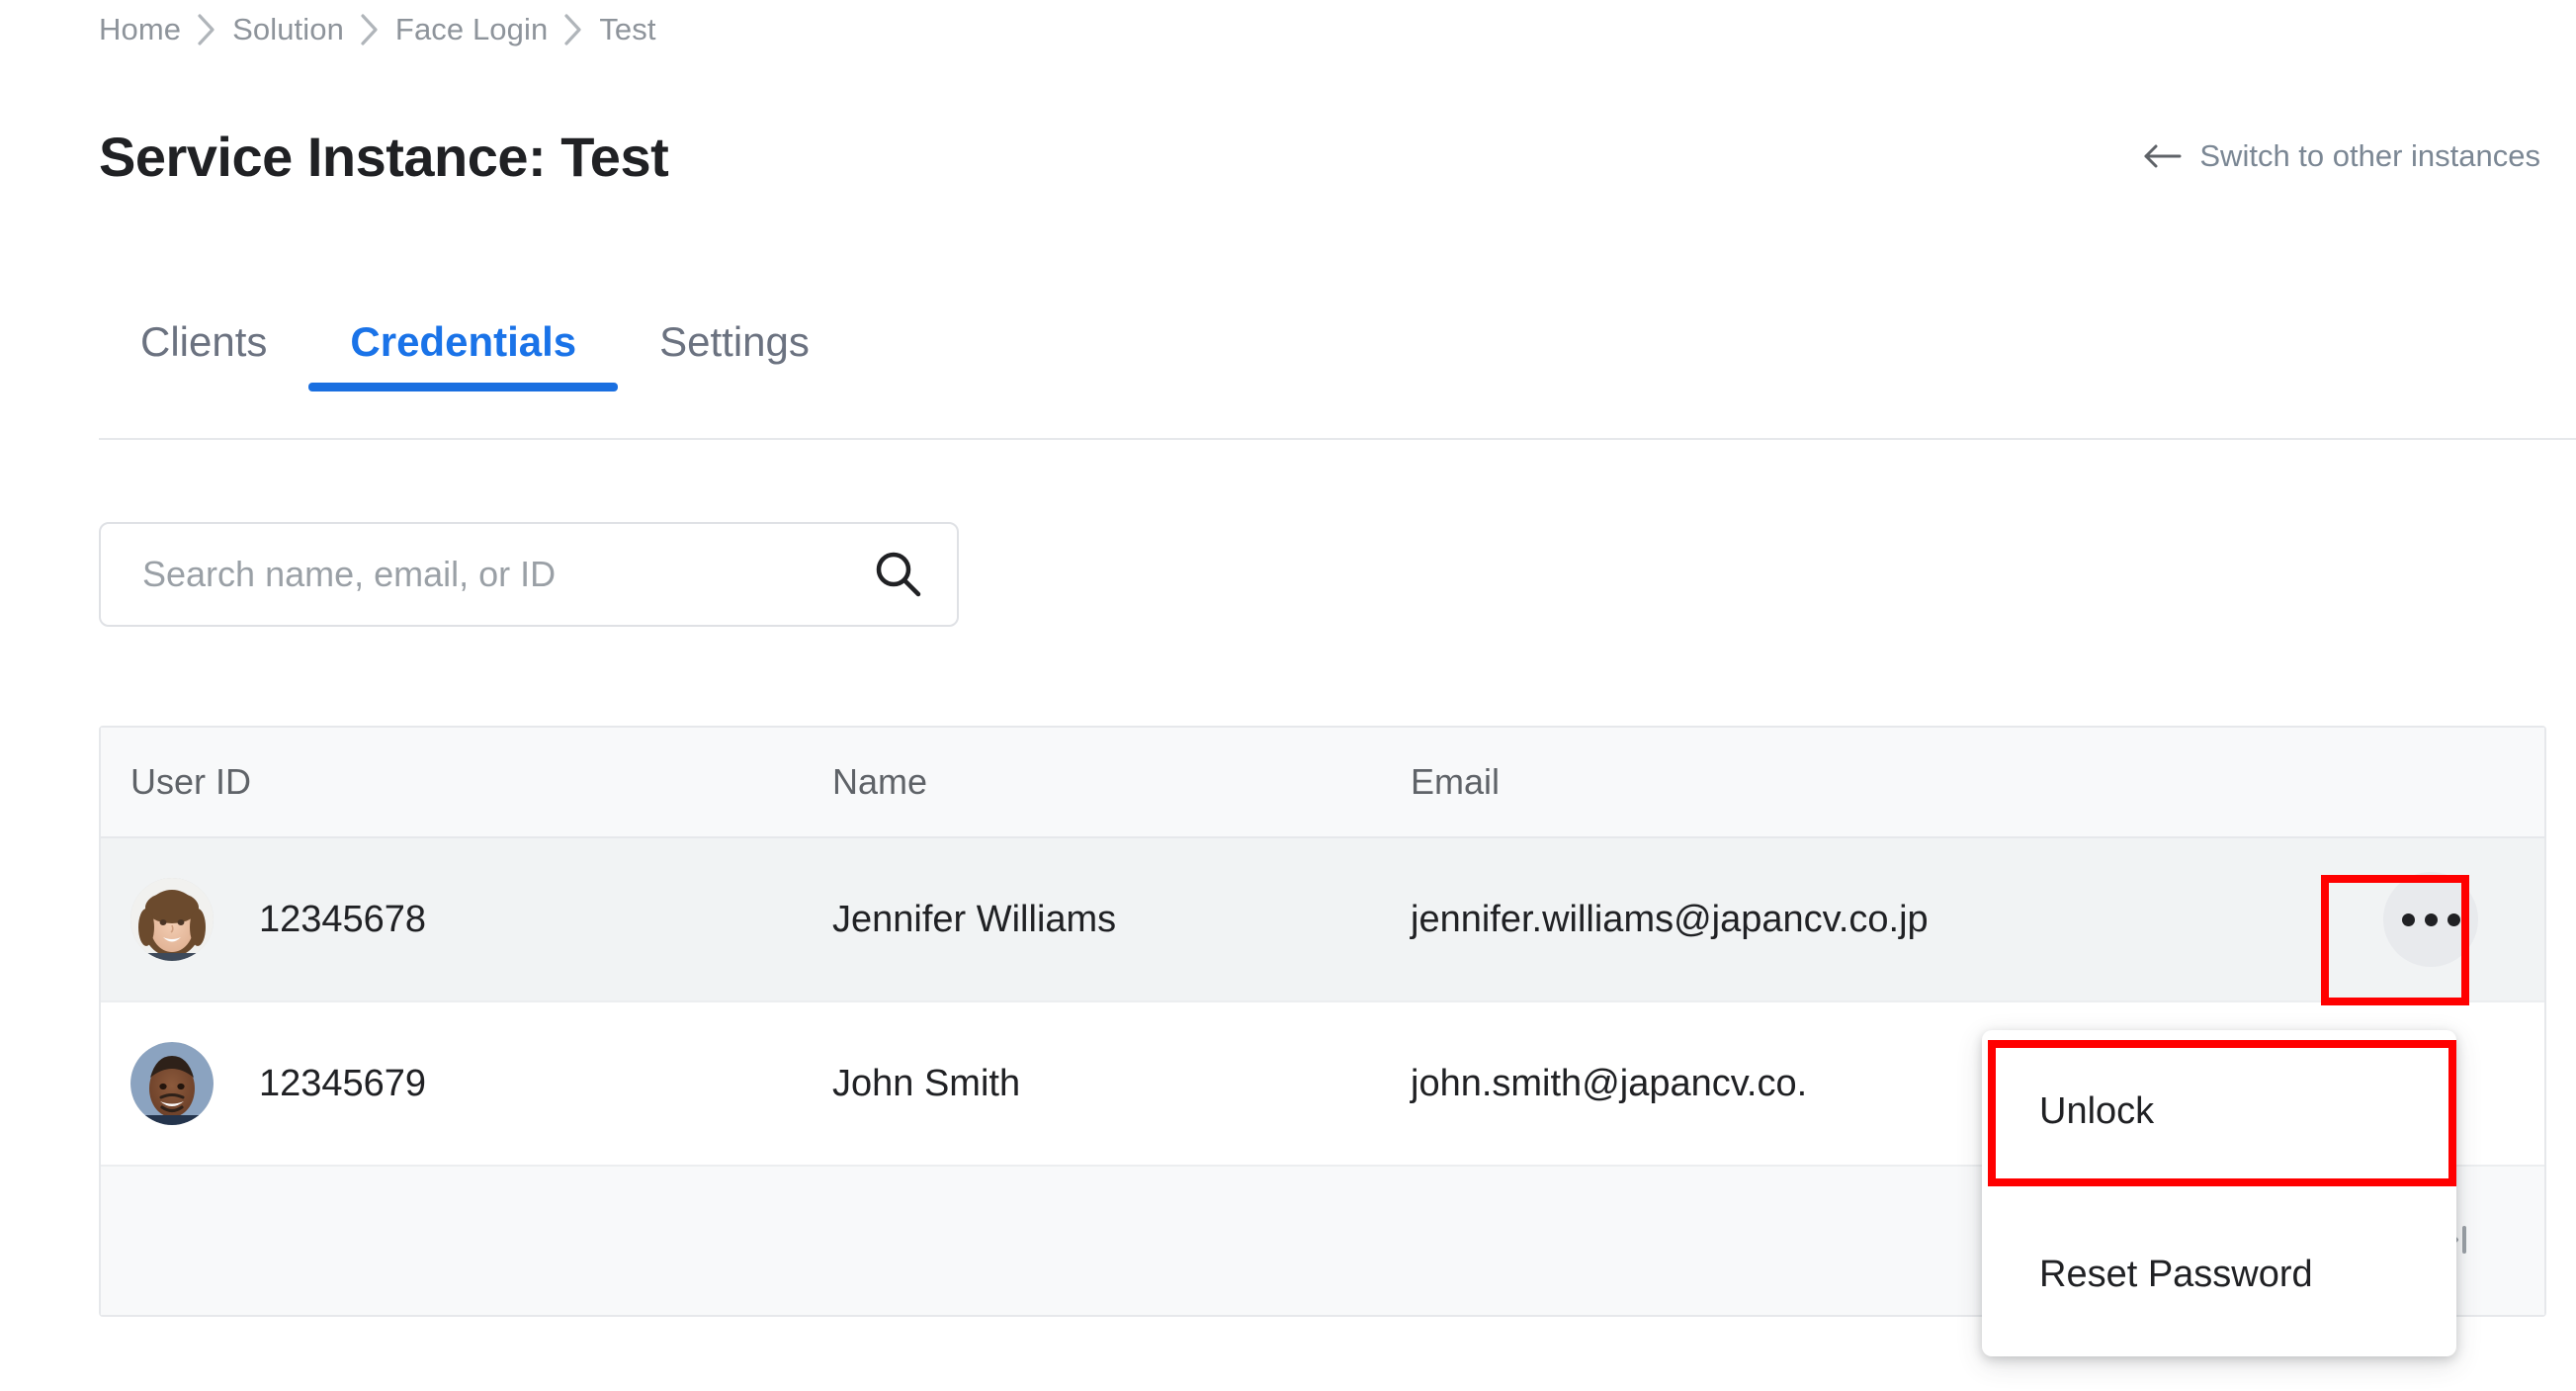 The height and width of the screenshot is (1391, 2576). What do you see at coordinates (1337, 439) in the screenshot?
I see `tab-bar-divider` at bounding box center [1337, 439].